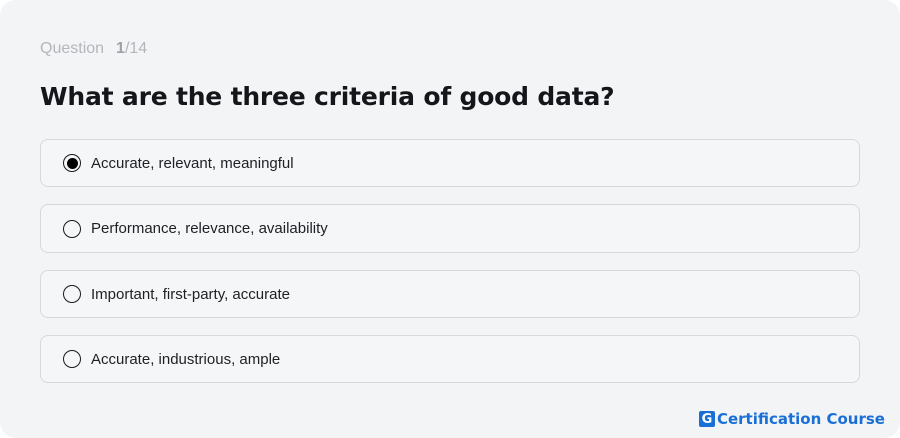  What do you see at coordinates (450, 163) in the screenshot?
I see `answer-option-1: Accurate, relevant, meaningful` at bounding box center [450, 163].